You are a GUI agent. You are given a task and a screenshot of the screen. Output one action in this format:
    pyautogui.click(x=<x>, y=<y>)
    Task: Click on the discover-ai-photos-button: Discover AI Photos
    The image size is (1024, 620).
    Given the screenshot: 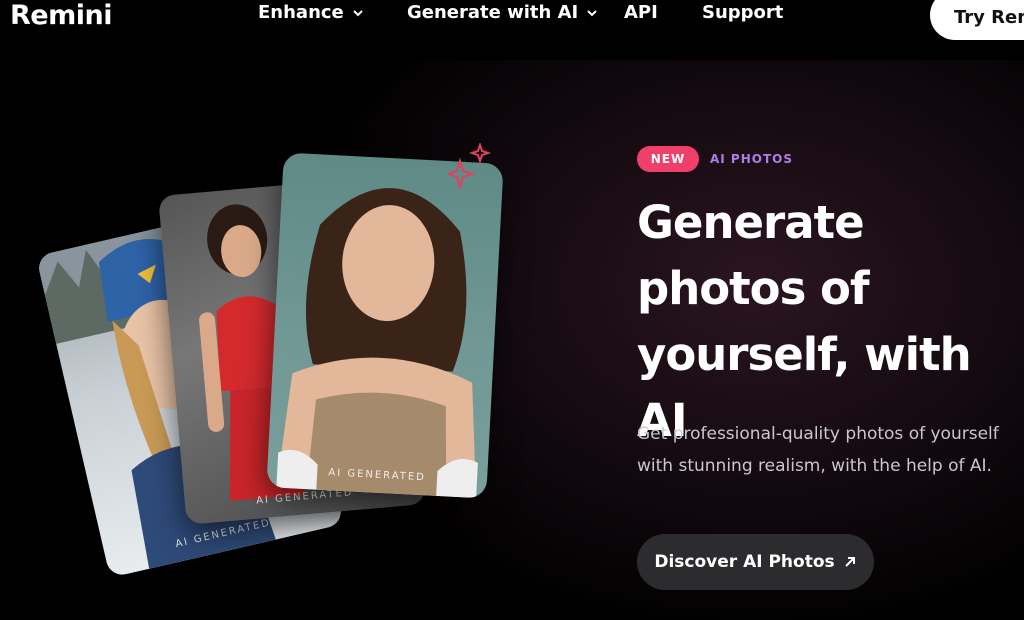 What is the action you would take?
    pyautogui.click(x=755, y=562)
    